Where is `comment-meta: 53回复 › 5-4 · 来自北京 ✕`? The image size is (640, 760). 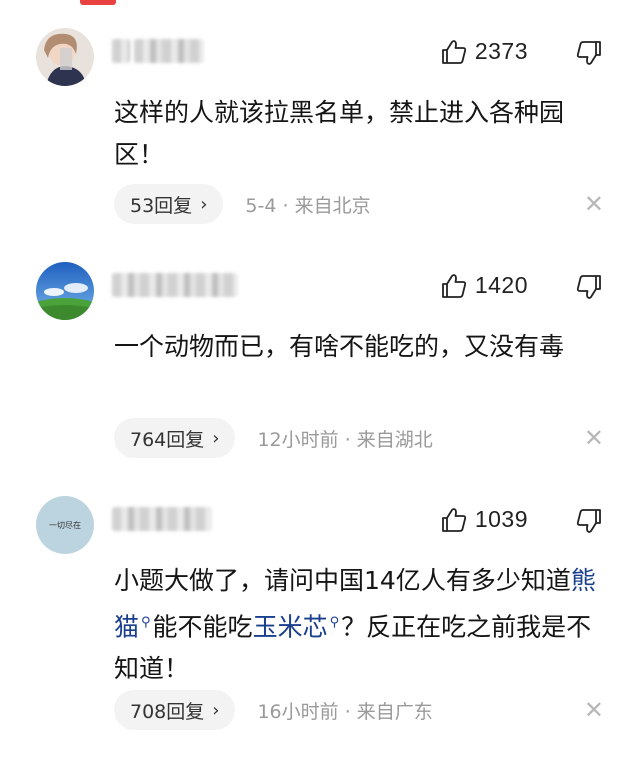 comment-meta: 53回复 › 5-4 · 来自北京 ✕ is located at coordinates (359, 204).